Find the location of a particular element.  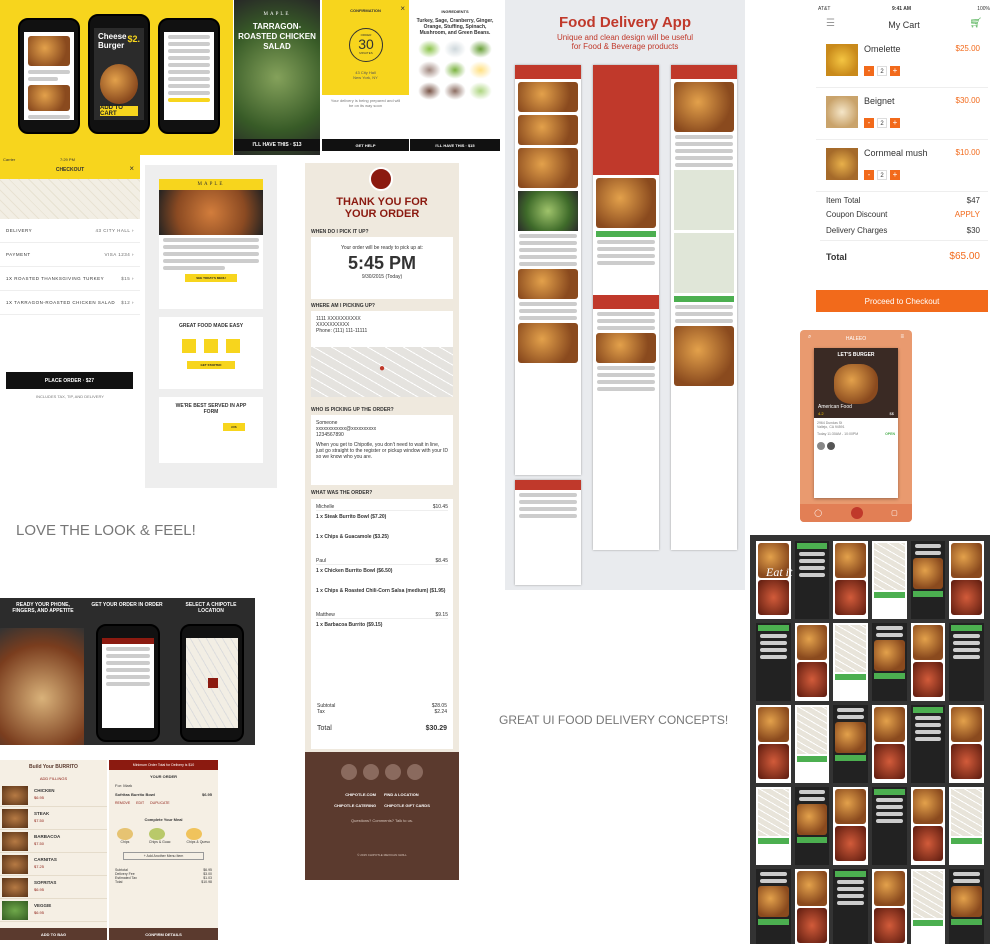

item-name: Omelette is located at coordinates (882, 49).